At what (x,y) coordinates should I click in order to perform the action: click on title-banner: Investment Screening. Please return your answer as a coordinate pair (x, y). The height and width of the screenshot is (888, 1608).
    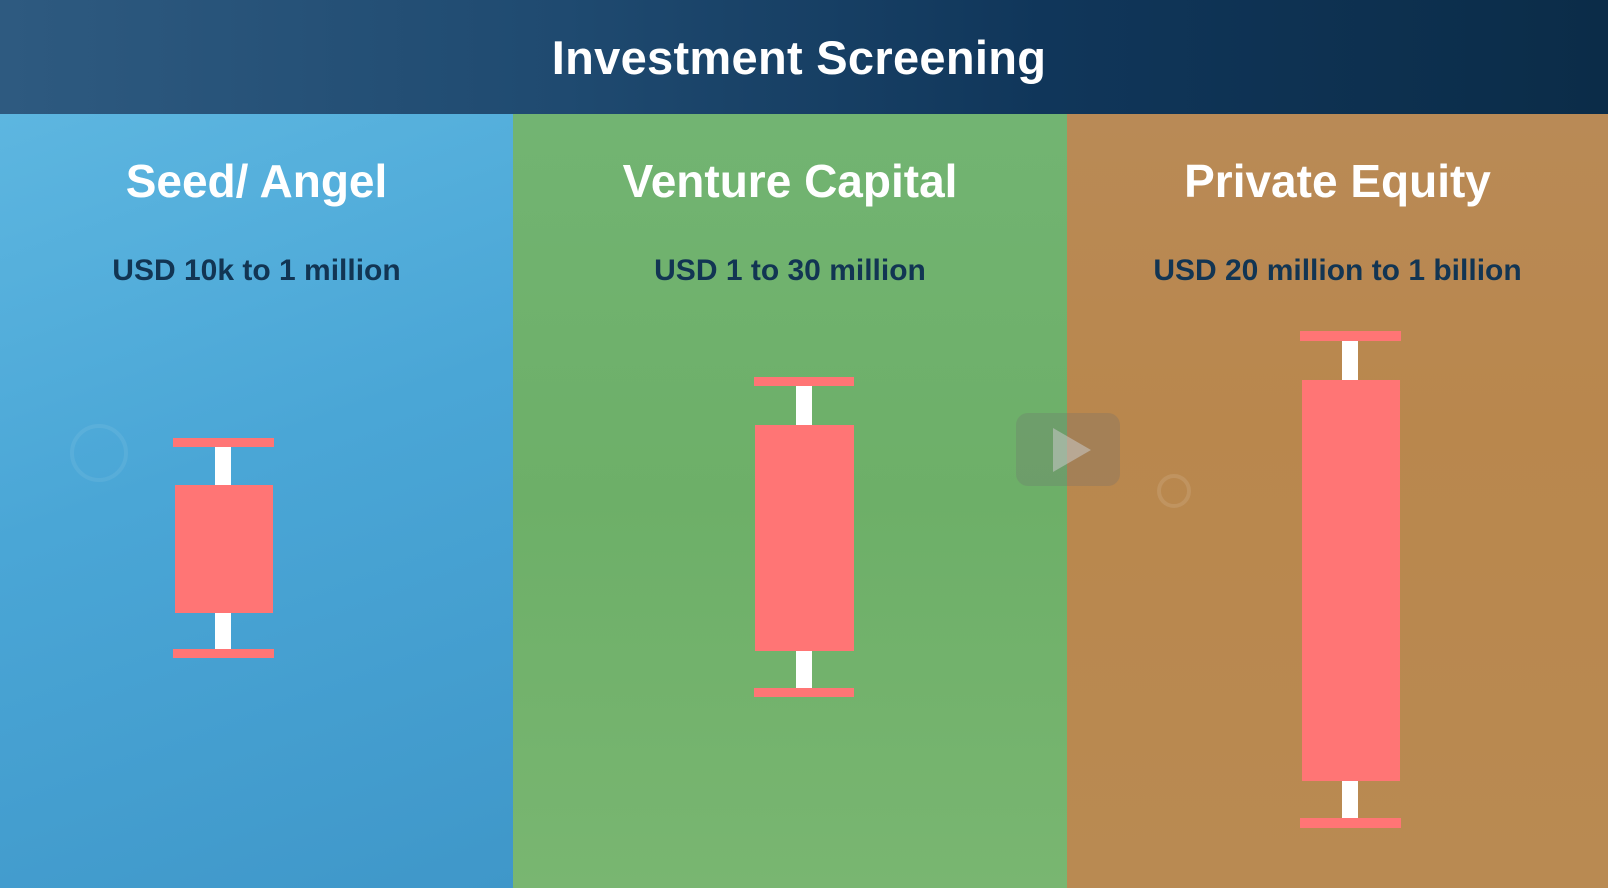
    Looking at the image, I should click on (804, 57).